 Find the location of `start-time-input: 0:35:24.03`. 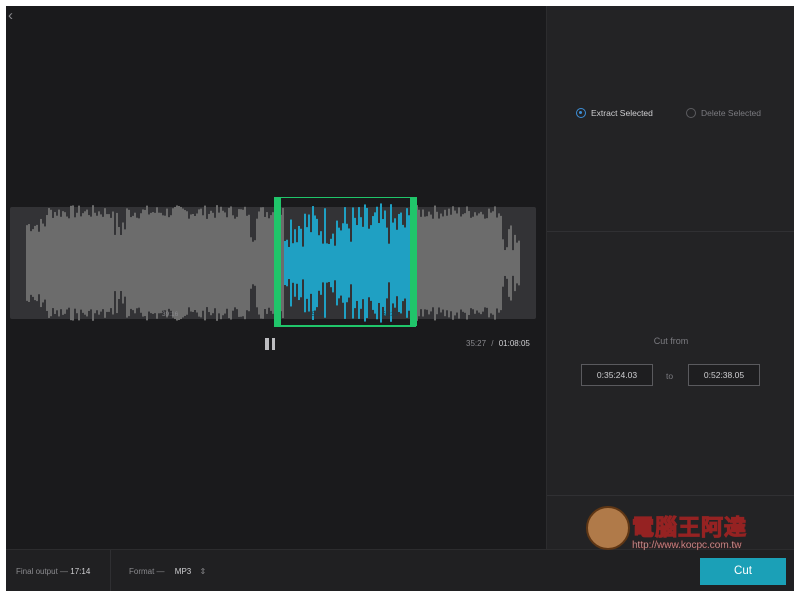

start-time-input: 0:35:24.03 is located at coordinates (617, 375).